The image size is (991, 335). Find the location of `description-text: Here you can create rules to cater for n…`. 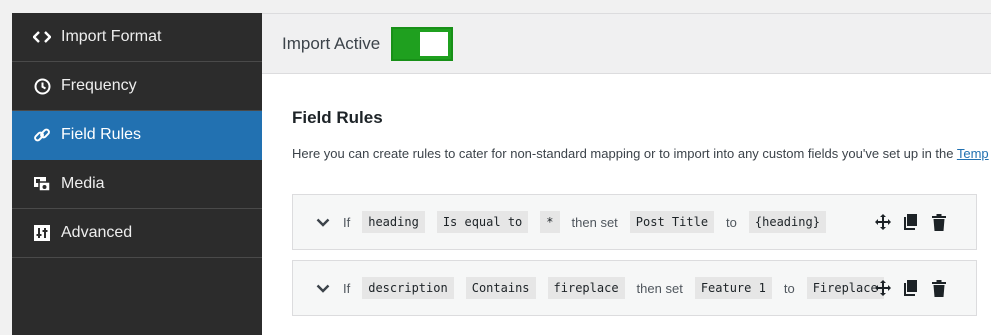

description-text: Here you can create rules to cater for n… is located at coordinates (624, 153).